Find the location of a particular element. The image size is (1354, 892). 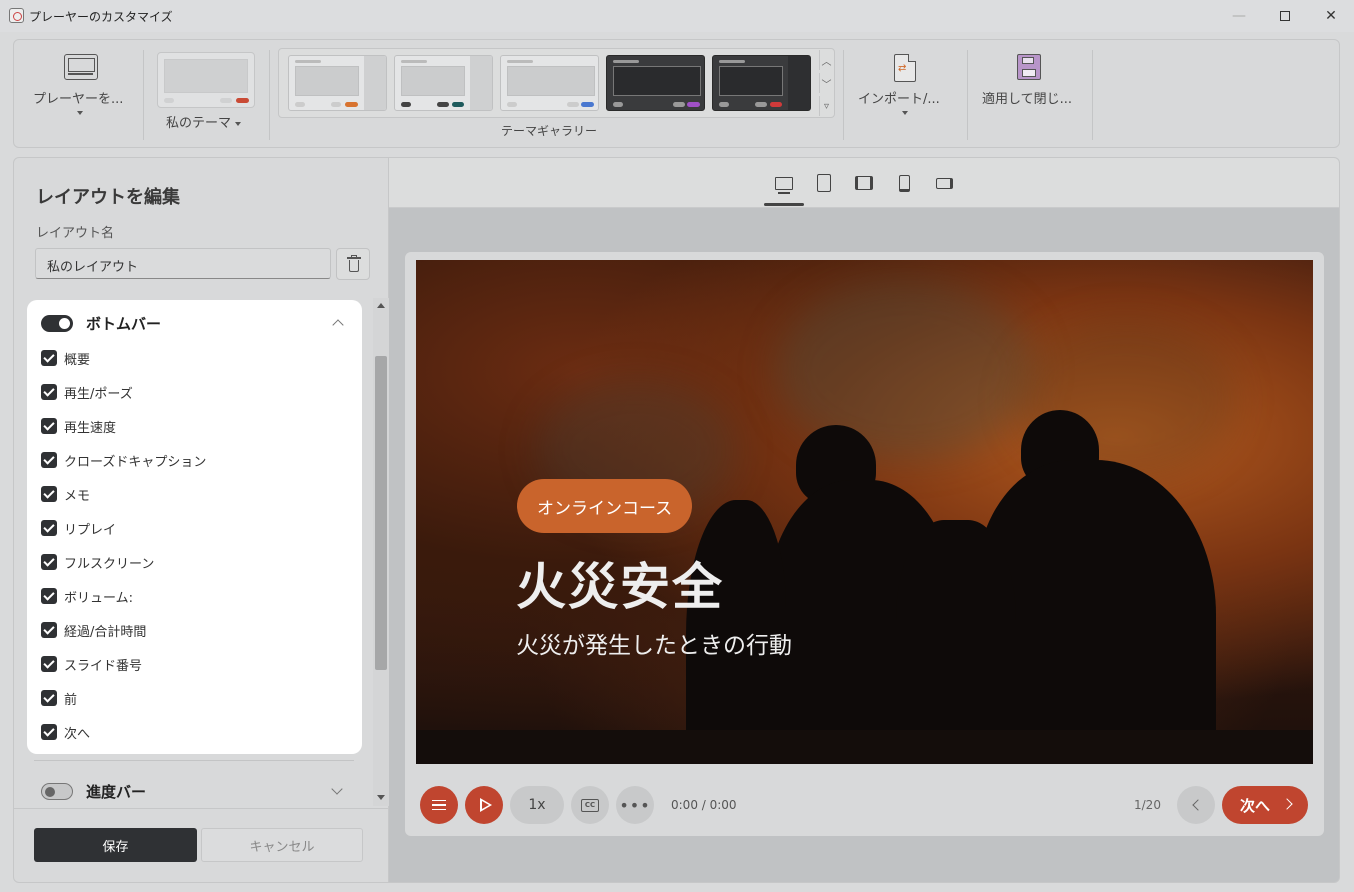

bottom-bar-title: ボトムバー is located at coordinates (124, 324).